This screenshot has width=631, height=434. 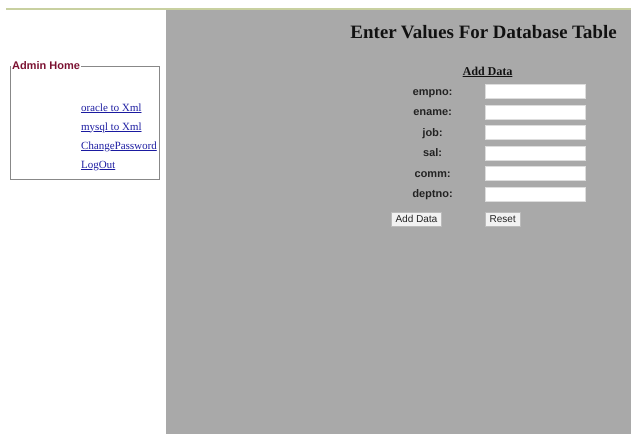 I want to click on sidebar-link: mysql to Xml, so click(x=111, y=127).